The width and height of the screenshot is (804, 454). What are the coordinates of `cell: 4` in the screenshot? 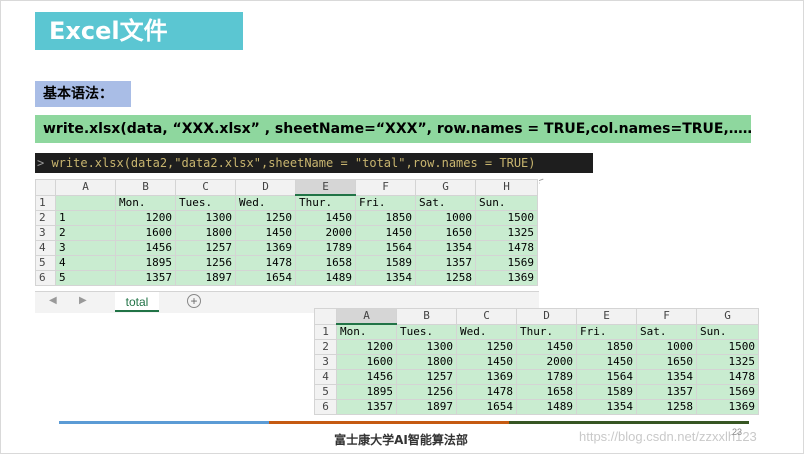 It's located at (85, 263).